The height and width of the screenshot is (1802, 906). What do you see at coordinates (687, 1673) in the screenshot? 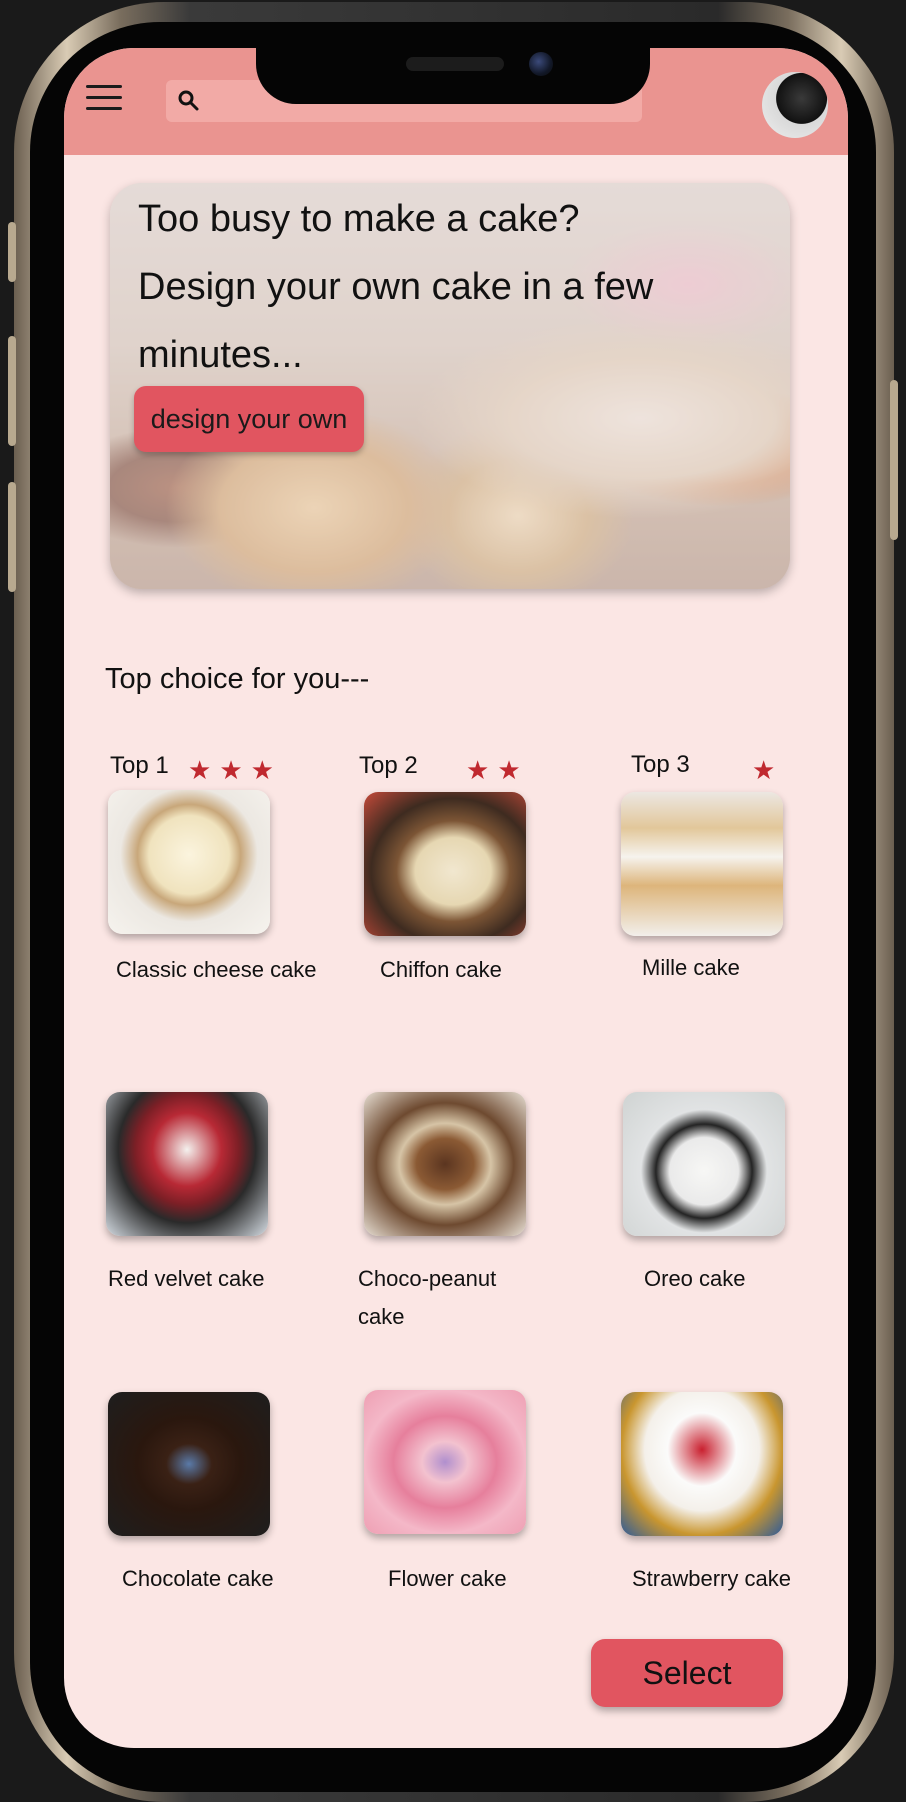
I see `select-button: Select` at bounding box center [687, 1673].